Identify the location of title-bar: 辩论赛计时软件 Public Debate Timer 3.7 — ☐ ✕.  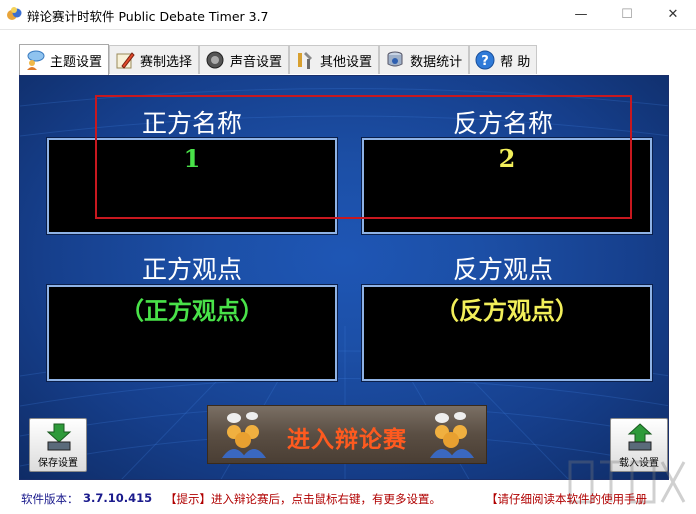
(348, 15).